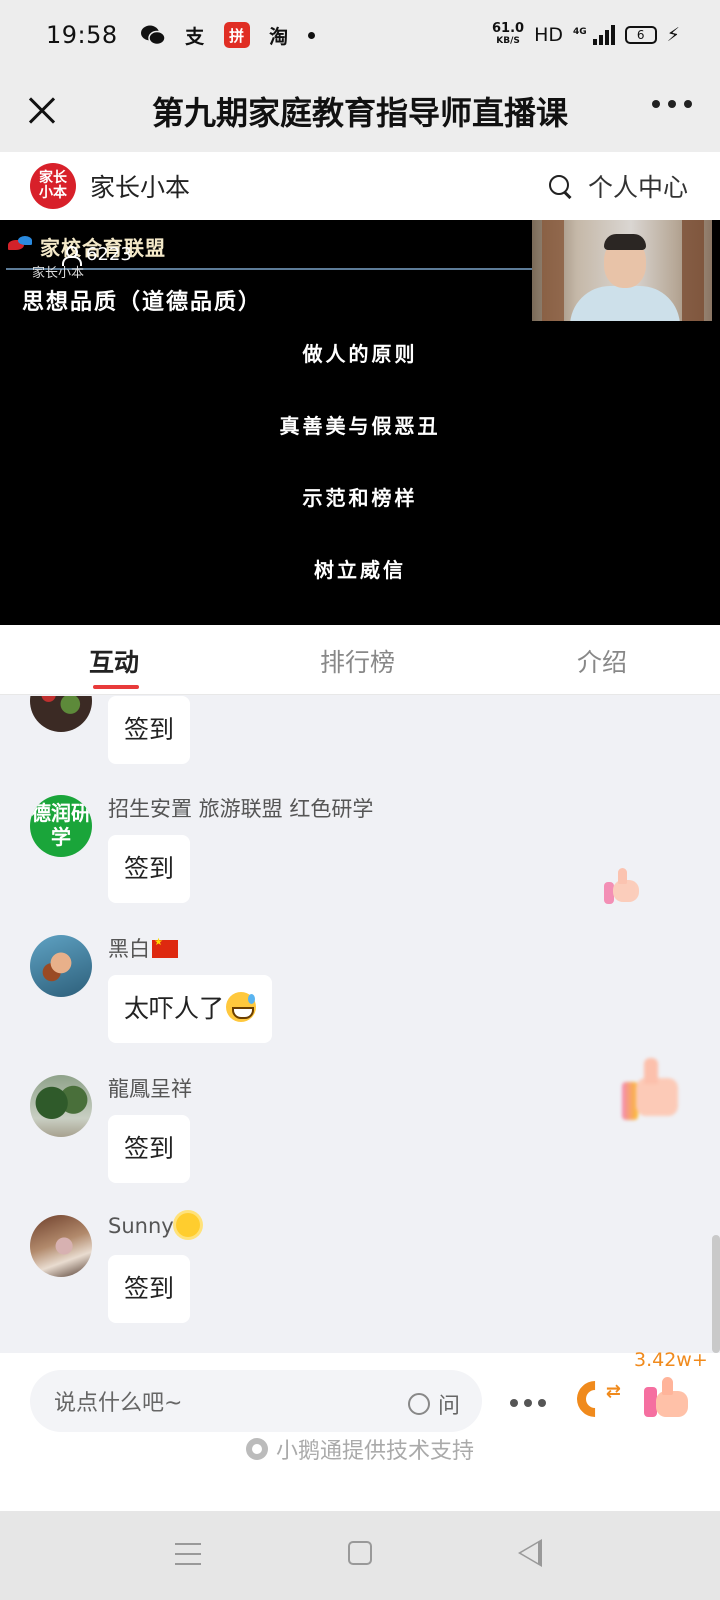  Describe the element at coordinates (241, 1007) in the screenshot. I see `grinning-sweat-emoji-icon` at that location.